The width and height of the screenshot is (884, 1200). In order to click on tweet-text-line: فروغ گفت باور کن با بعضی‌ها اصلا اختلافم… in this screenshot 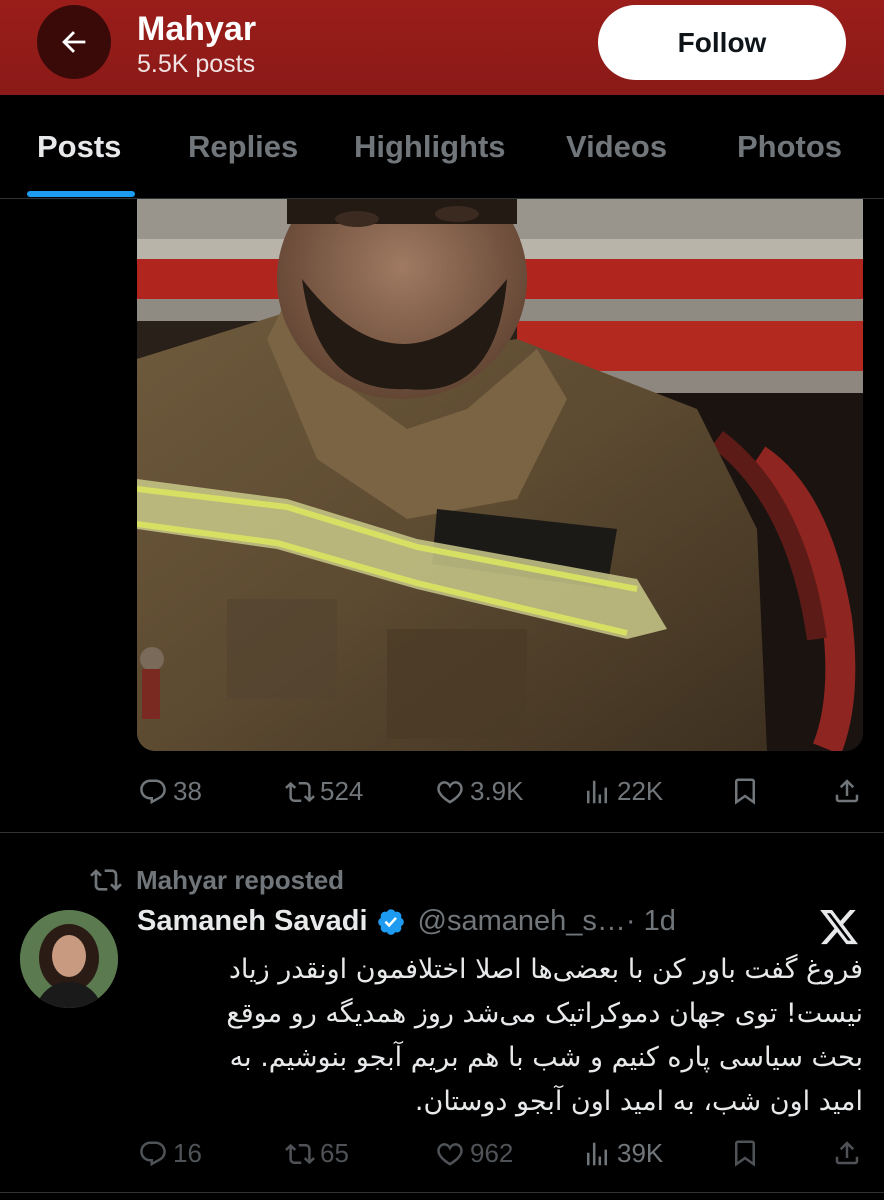, I will do `click(545, 969)`.